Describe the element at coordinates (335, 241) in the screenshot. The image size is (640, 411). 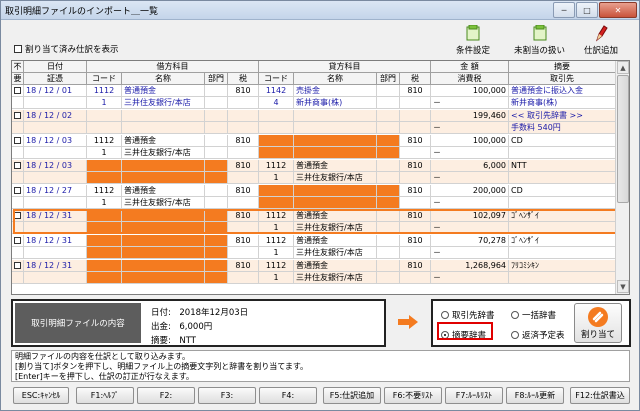
I see `credit-name-cell: 普通預金` at that location.